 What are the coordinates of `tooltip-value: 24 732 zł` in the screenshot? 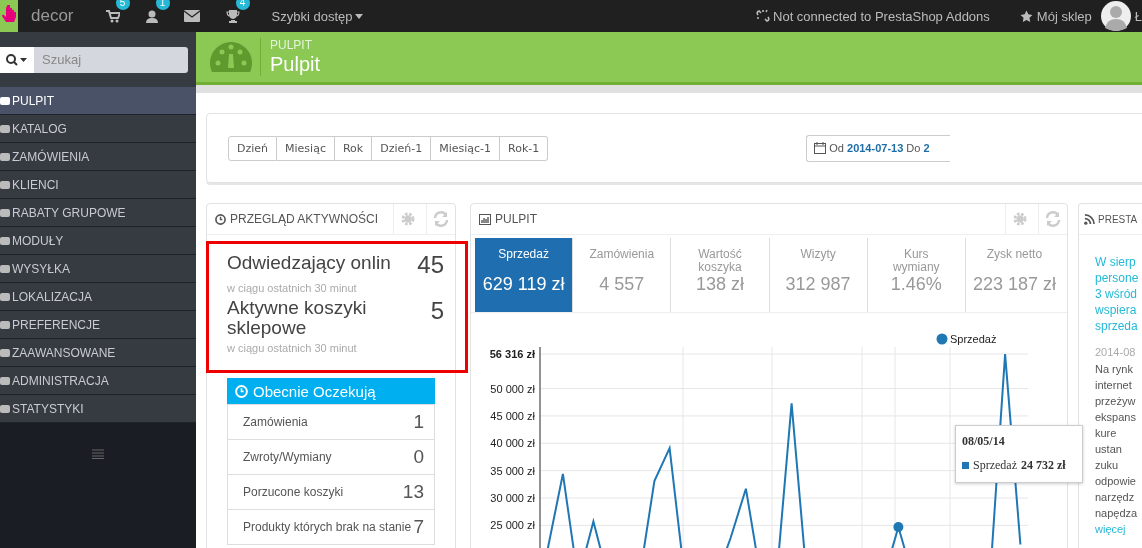 It's located at (1043, 465).